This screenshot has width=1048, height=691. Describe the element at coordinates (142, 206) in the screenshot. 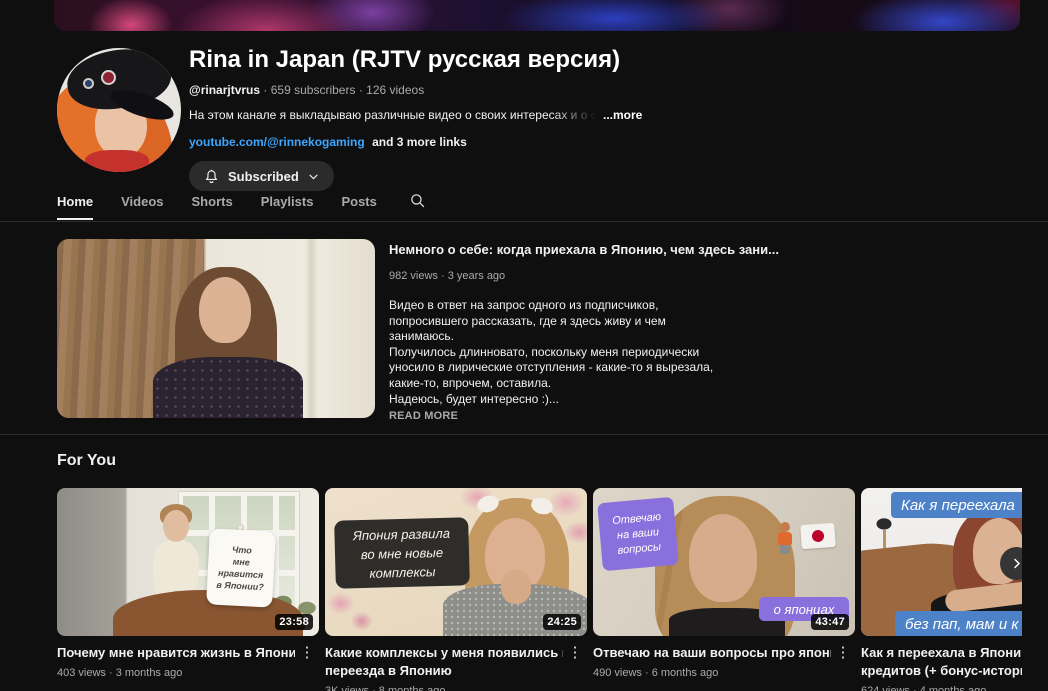

I see `tab-videos: Videos` at that location.